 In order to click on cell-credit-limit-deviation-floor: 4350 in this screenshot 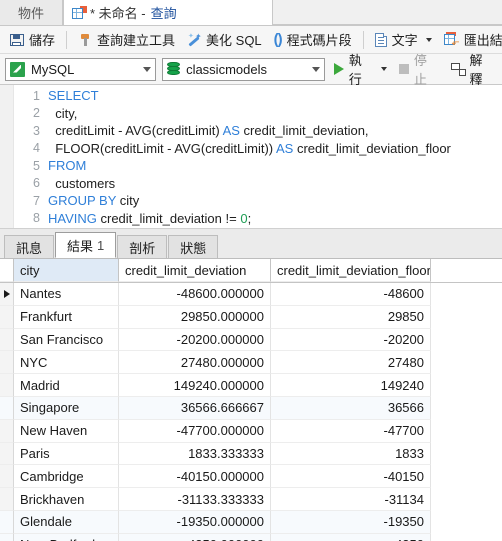, I will do `click(351, 537)`.